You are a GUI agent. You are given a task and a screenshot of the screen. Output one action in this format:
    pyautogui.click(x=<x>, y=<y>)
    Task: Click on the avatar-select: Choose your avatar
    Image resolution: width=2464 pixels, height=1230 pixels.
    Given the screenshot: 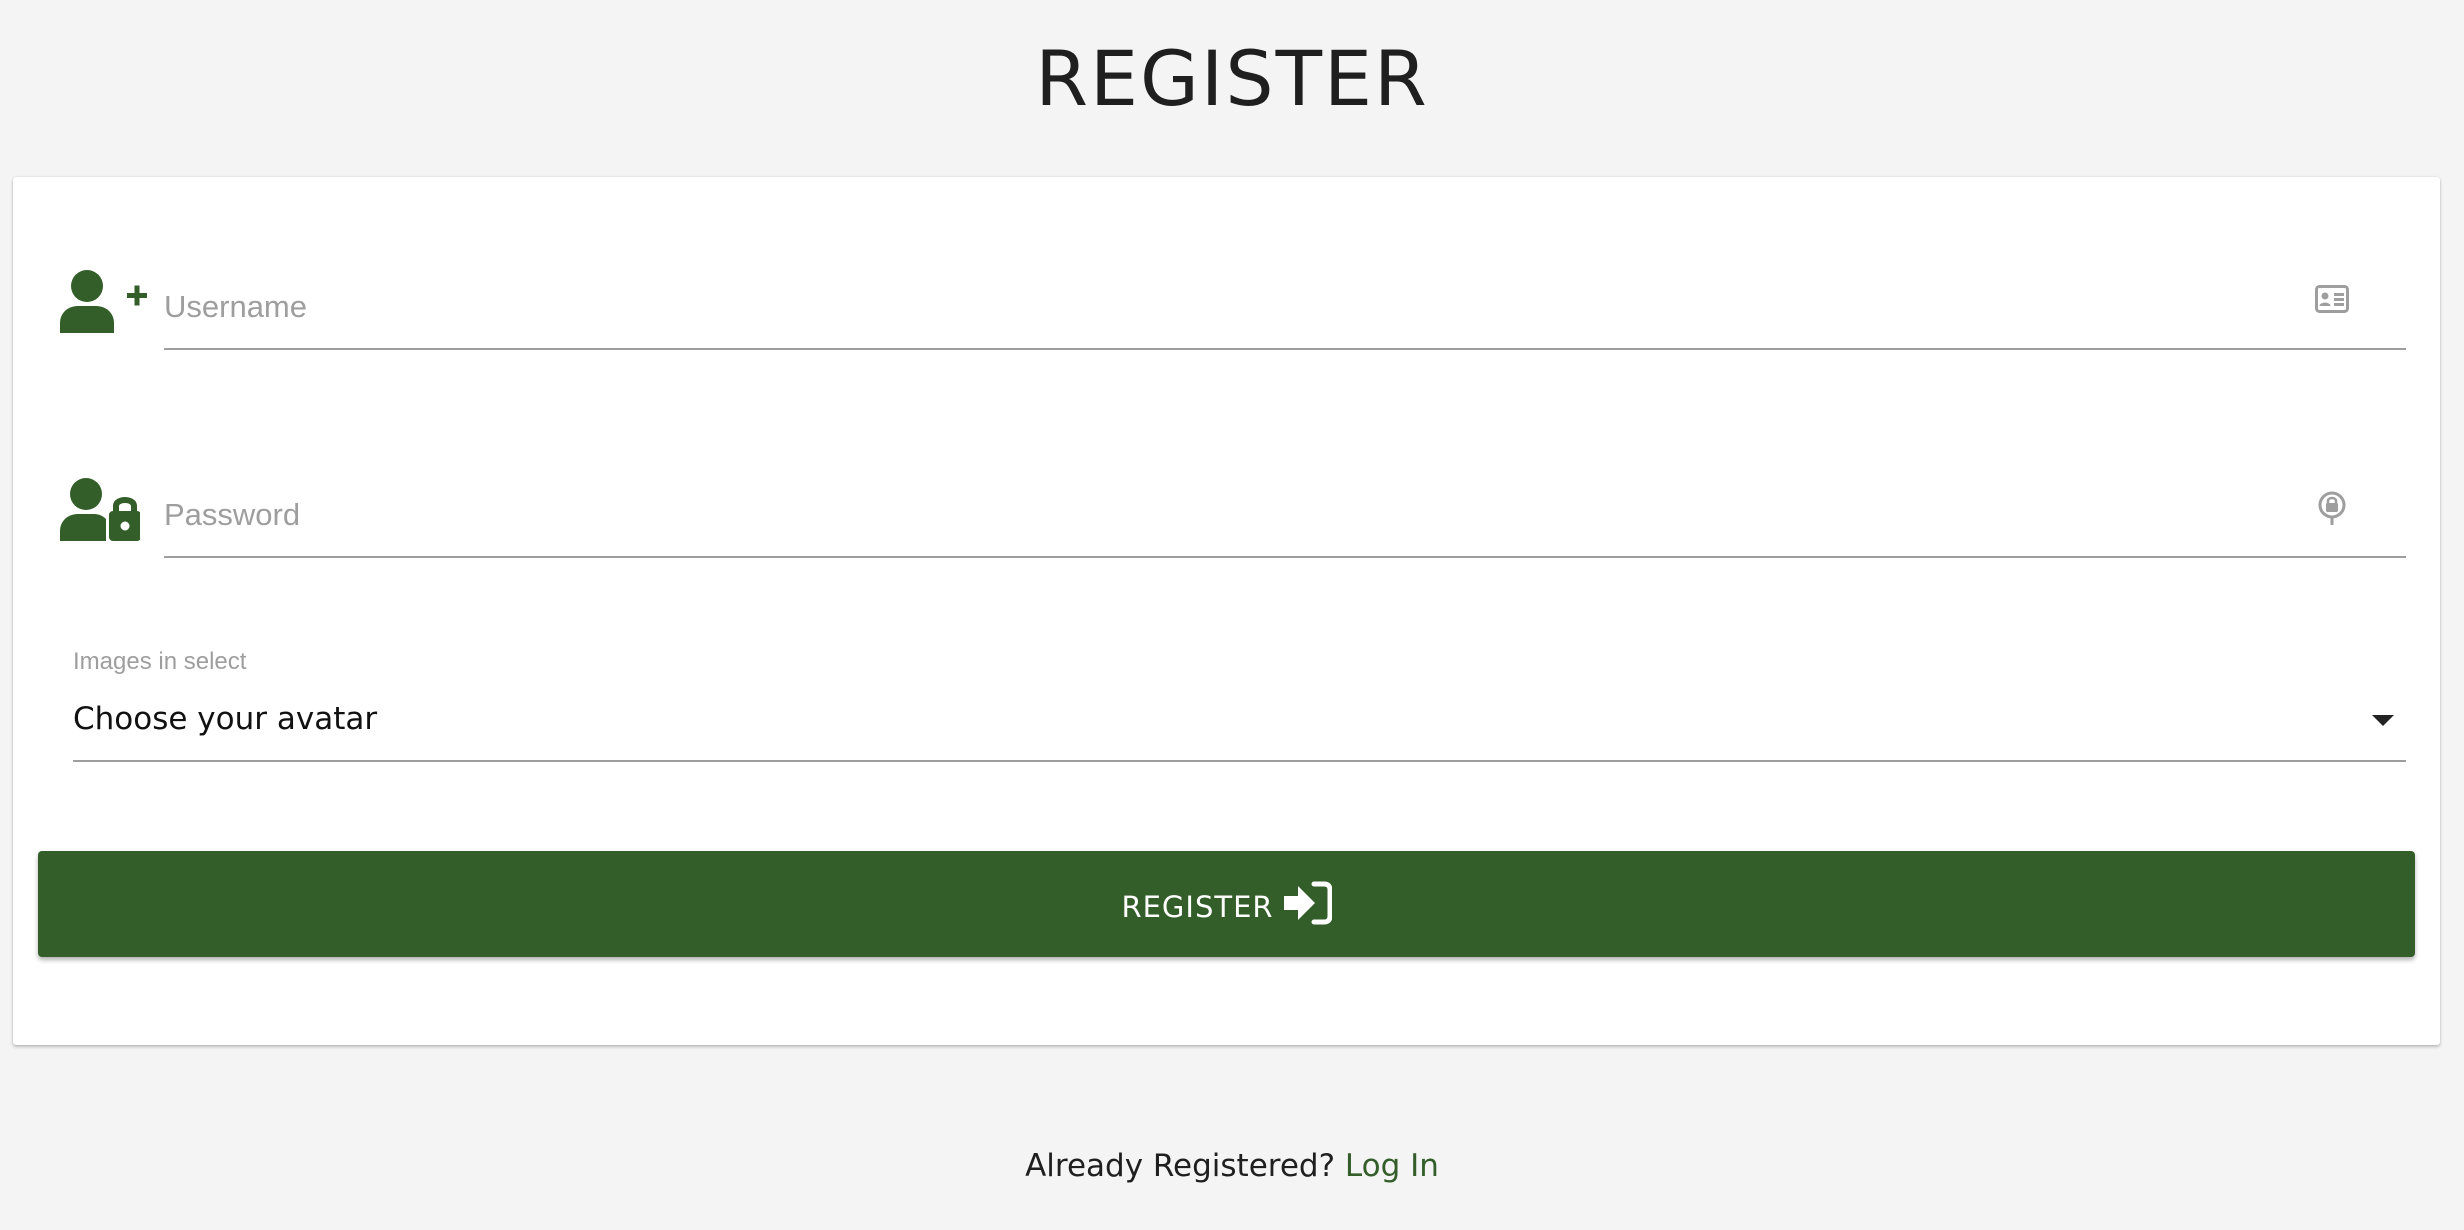 What is the action you would take?
    pyautogui.click(x=1239, y=722)
    